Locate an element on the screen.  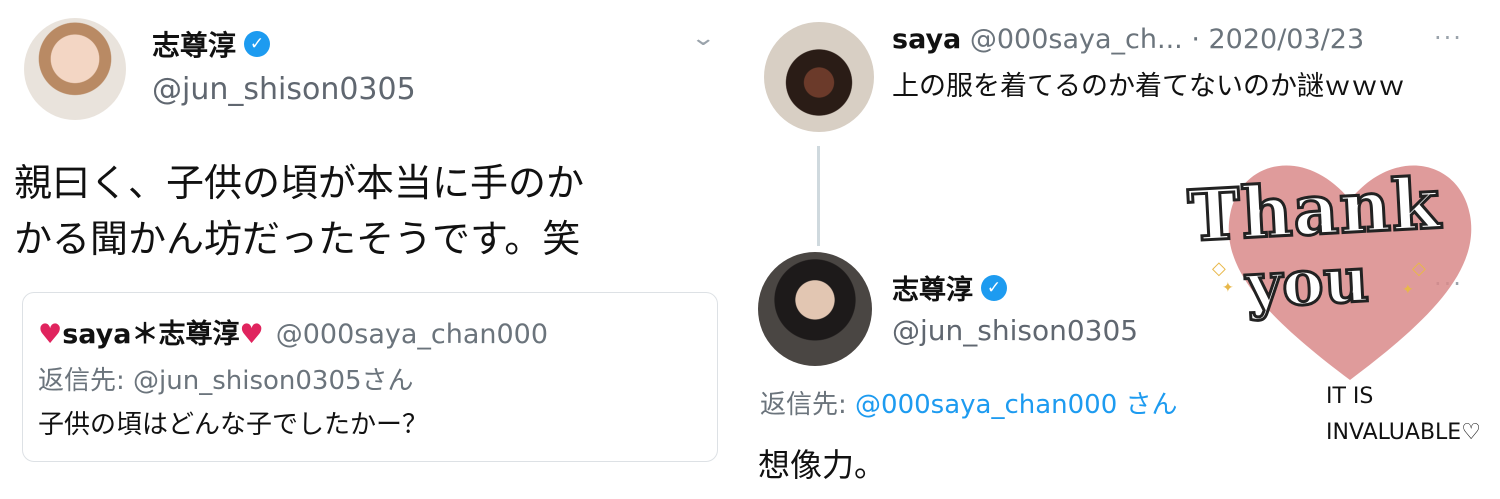
reply-tweet-header: saya @000saya_ch... · 2020/03/23 is located at coordinates (1128, 39).